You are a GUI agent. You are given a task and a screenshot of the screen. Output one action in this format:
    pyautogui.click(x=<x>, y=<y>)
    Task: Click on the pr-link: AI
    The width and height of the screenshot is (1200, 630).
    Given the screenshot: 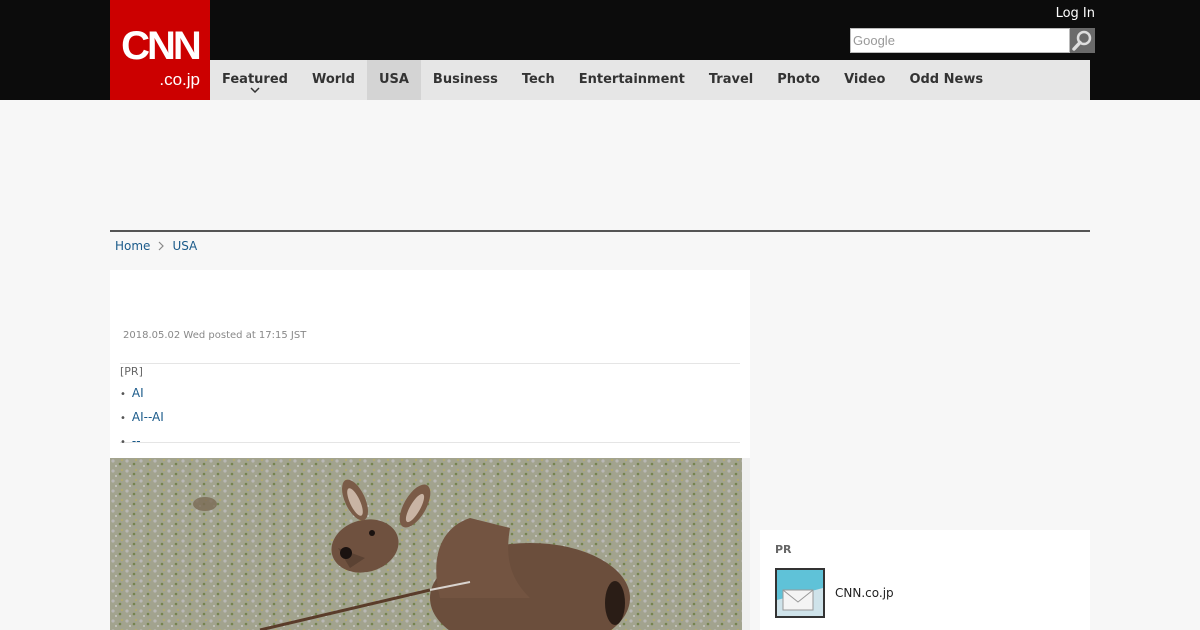 What is the action you would take?
    pyautogui.click(x=138, y=393)
    